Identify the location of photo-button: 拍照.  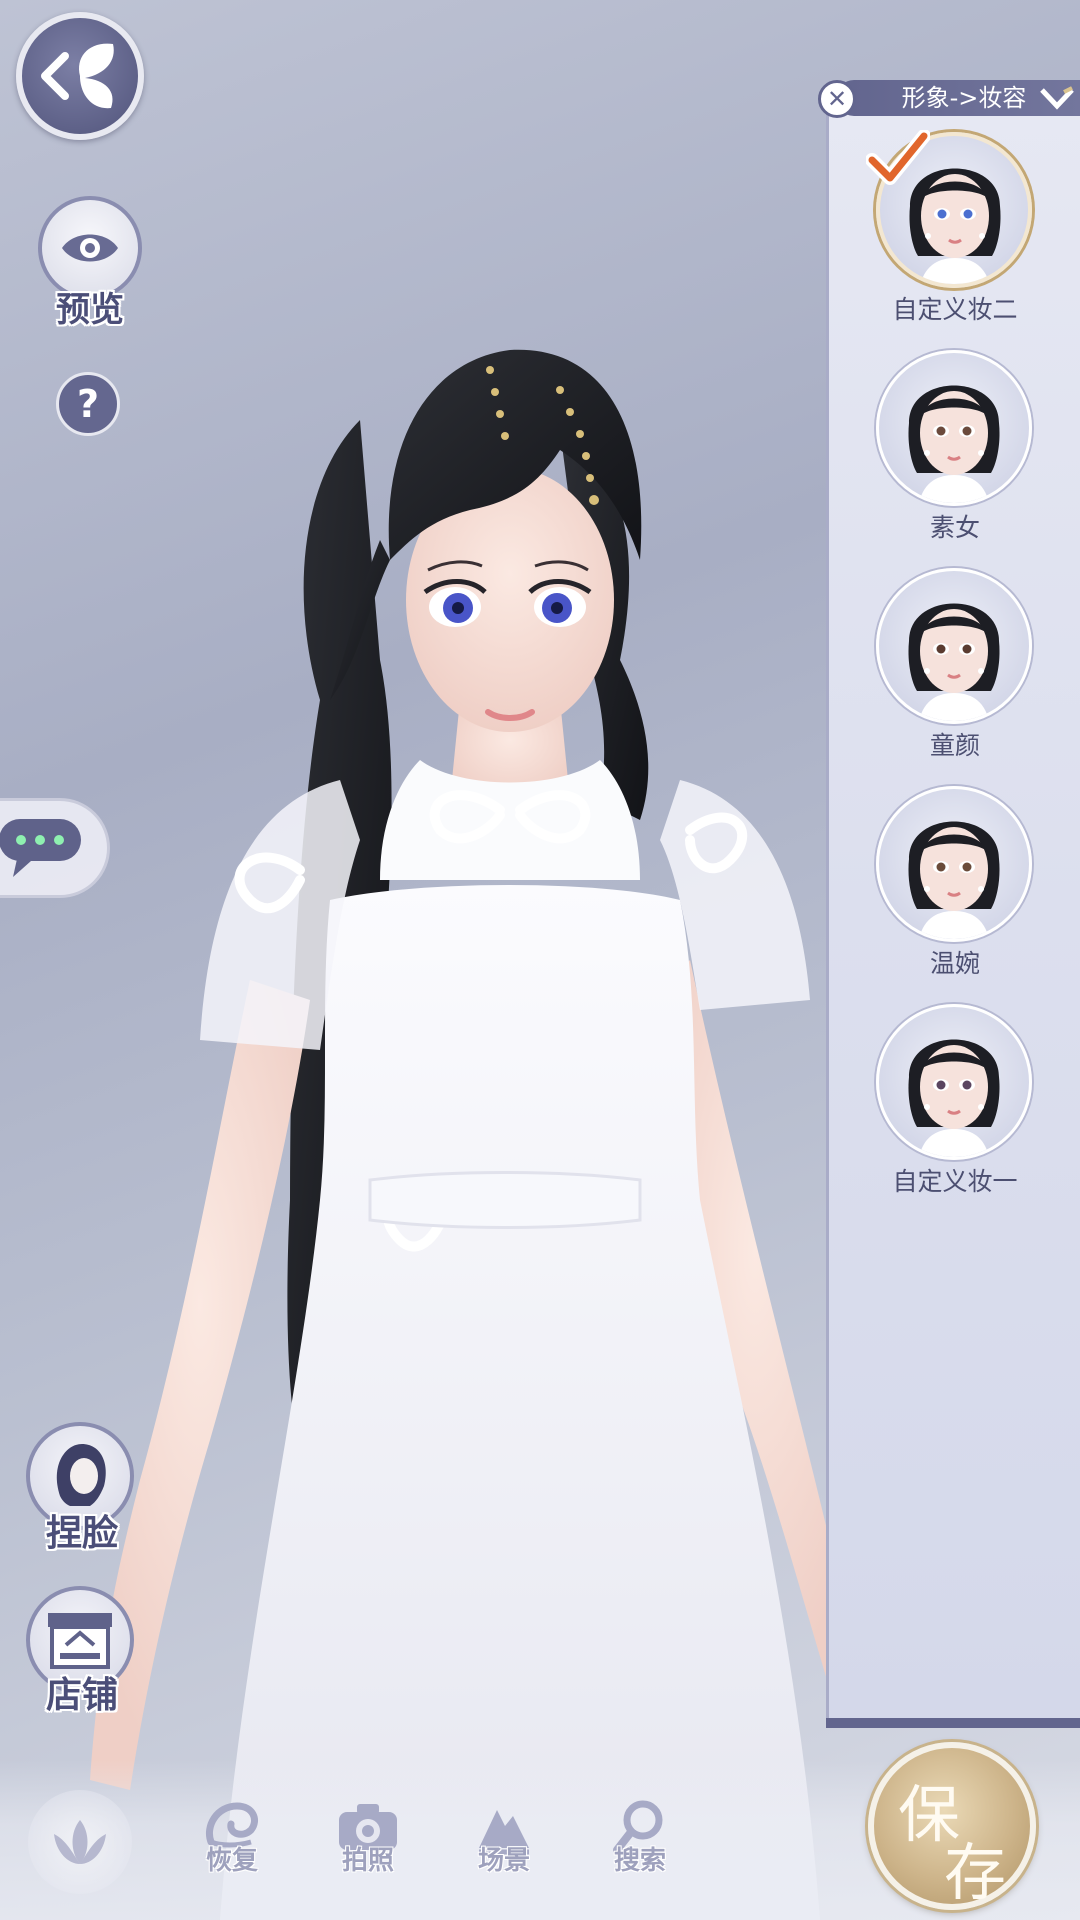
(368, 1851).